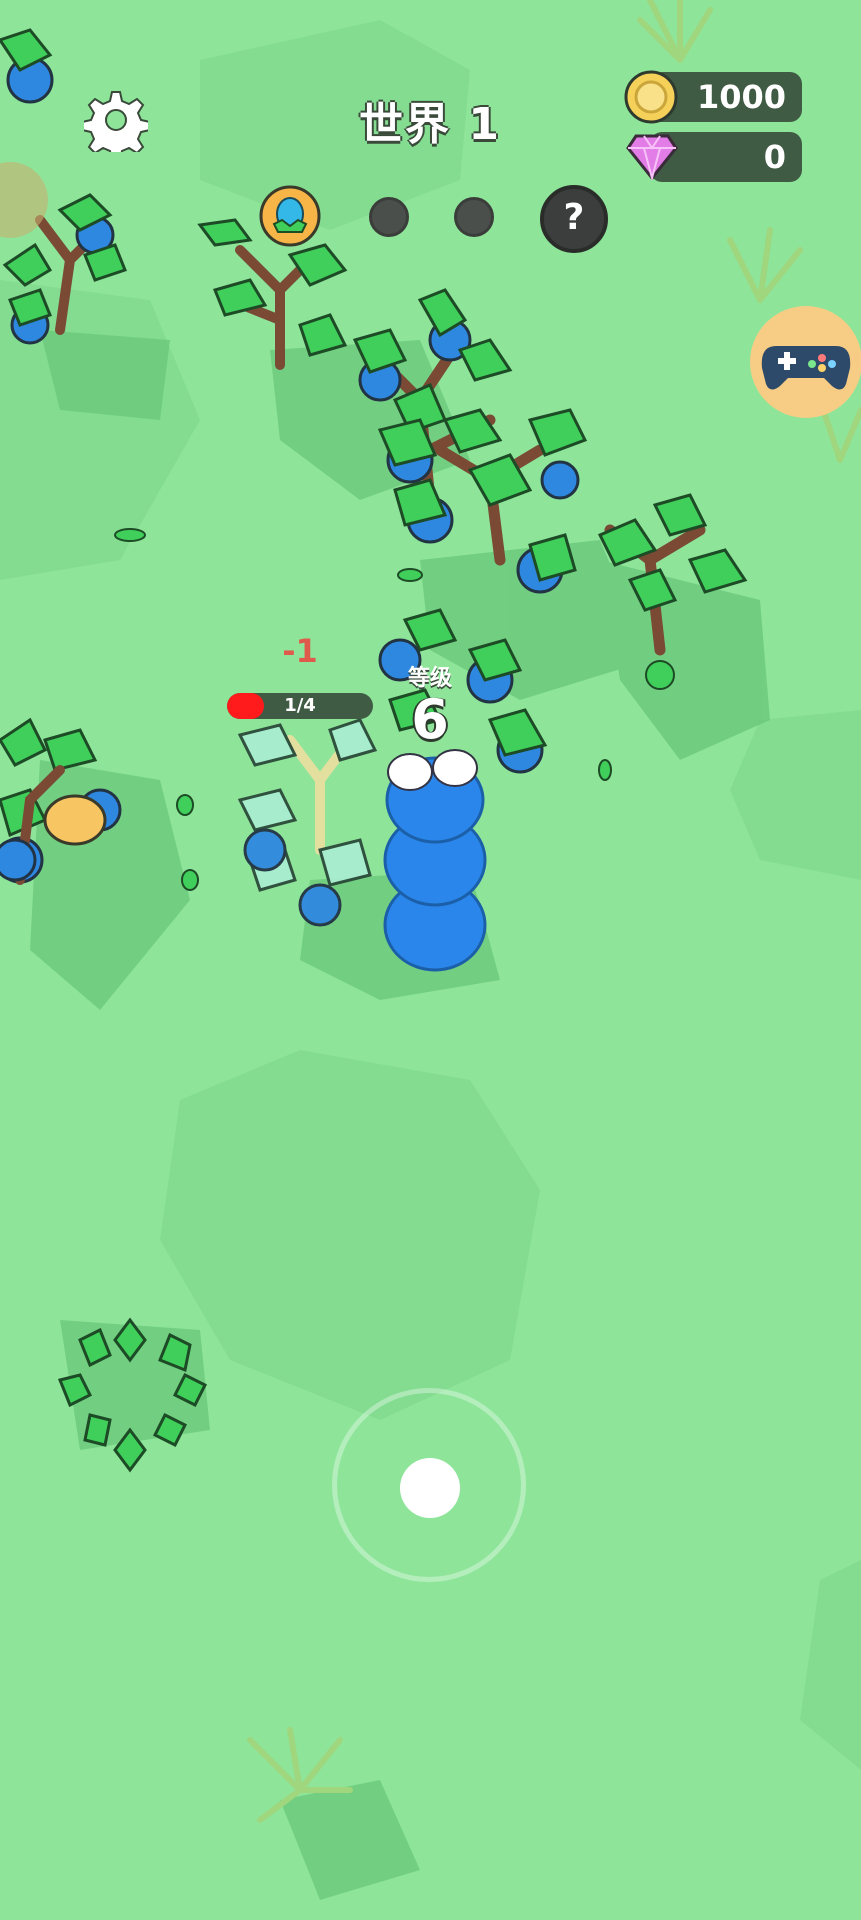  I want to click on world-title: 世界 1, so click(430, 124).